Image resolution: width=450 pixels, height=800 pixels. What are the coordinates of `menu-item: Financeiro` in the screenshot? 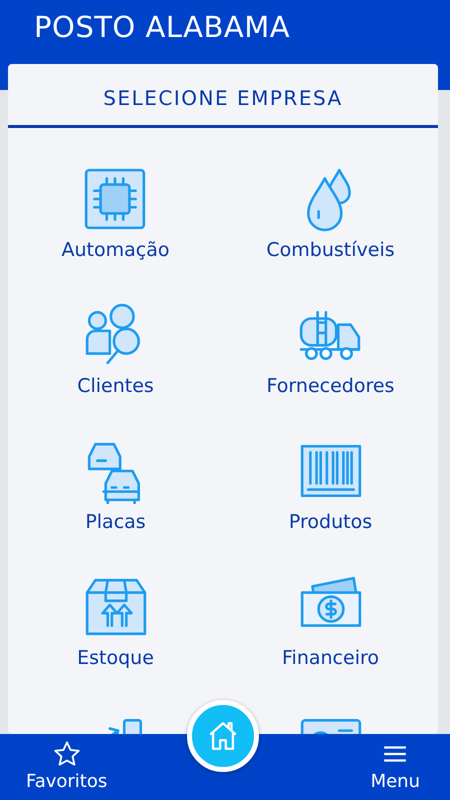 It's located at (330, 623).